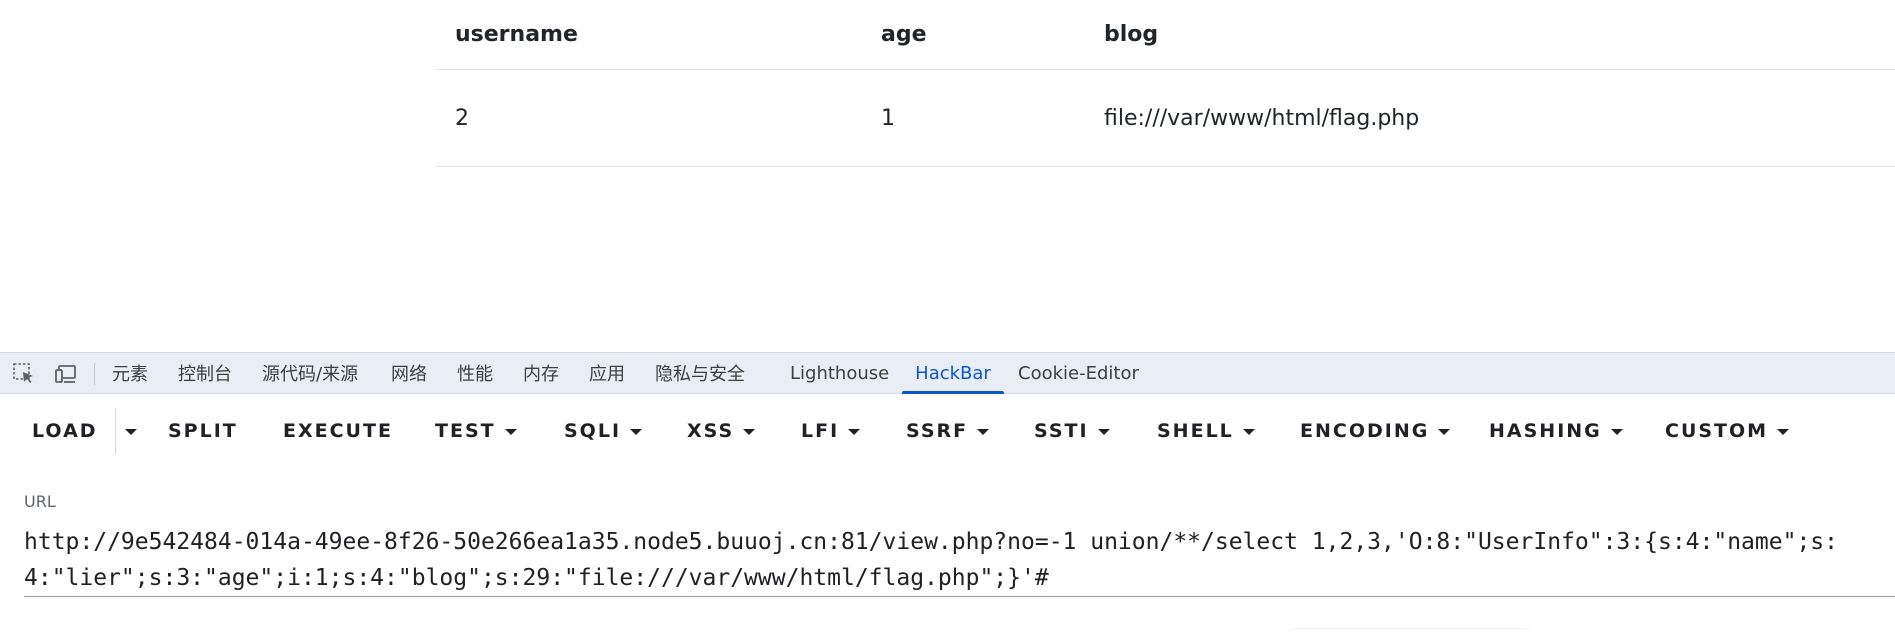  I want to click on tab-label: 源代码/来源, so click(310, 374).